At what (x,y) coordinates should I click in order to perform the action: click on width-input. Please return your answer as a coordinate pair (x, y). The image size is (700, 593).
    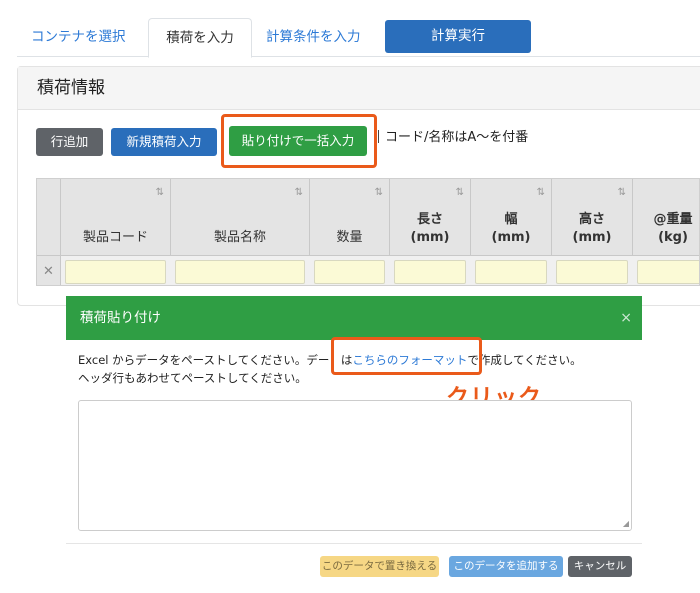
    Looking at the image, I should click on (511, 272).